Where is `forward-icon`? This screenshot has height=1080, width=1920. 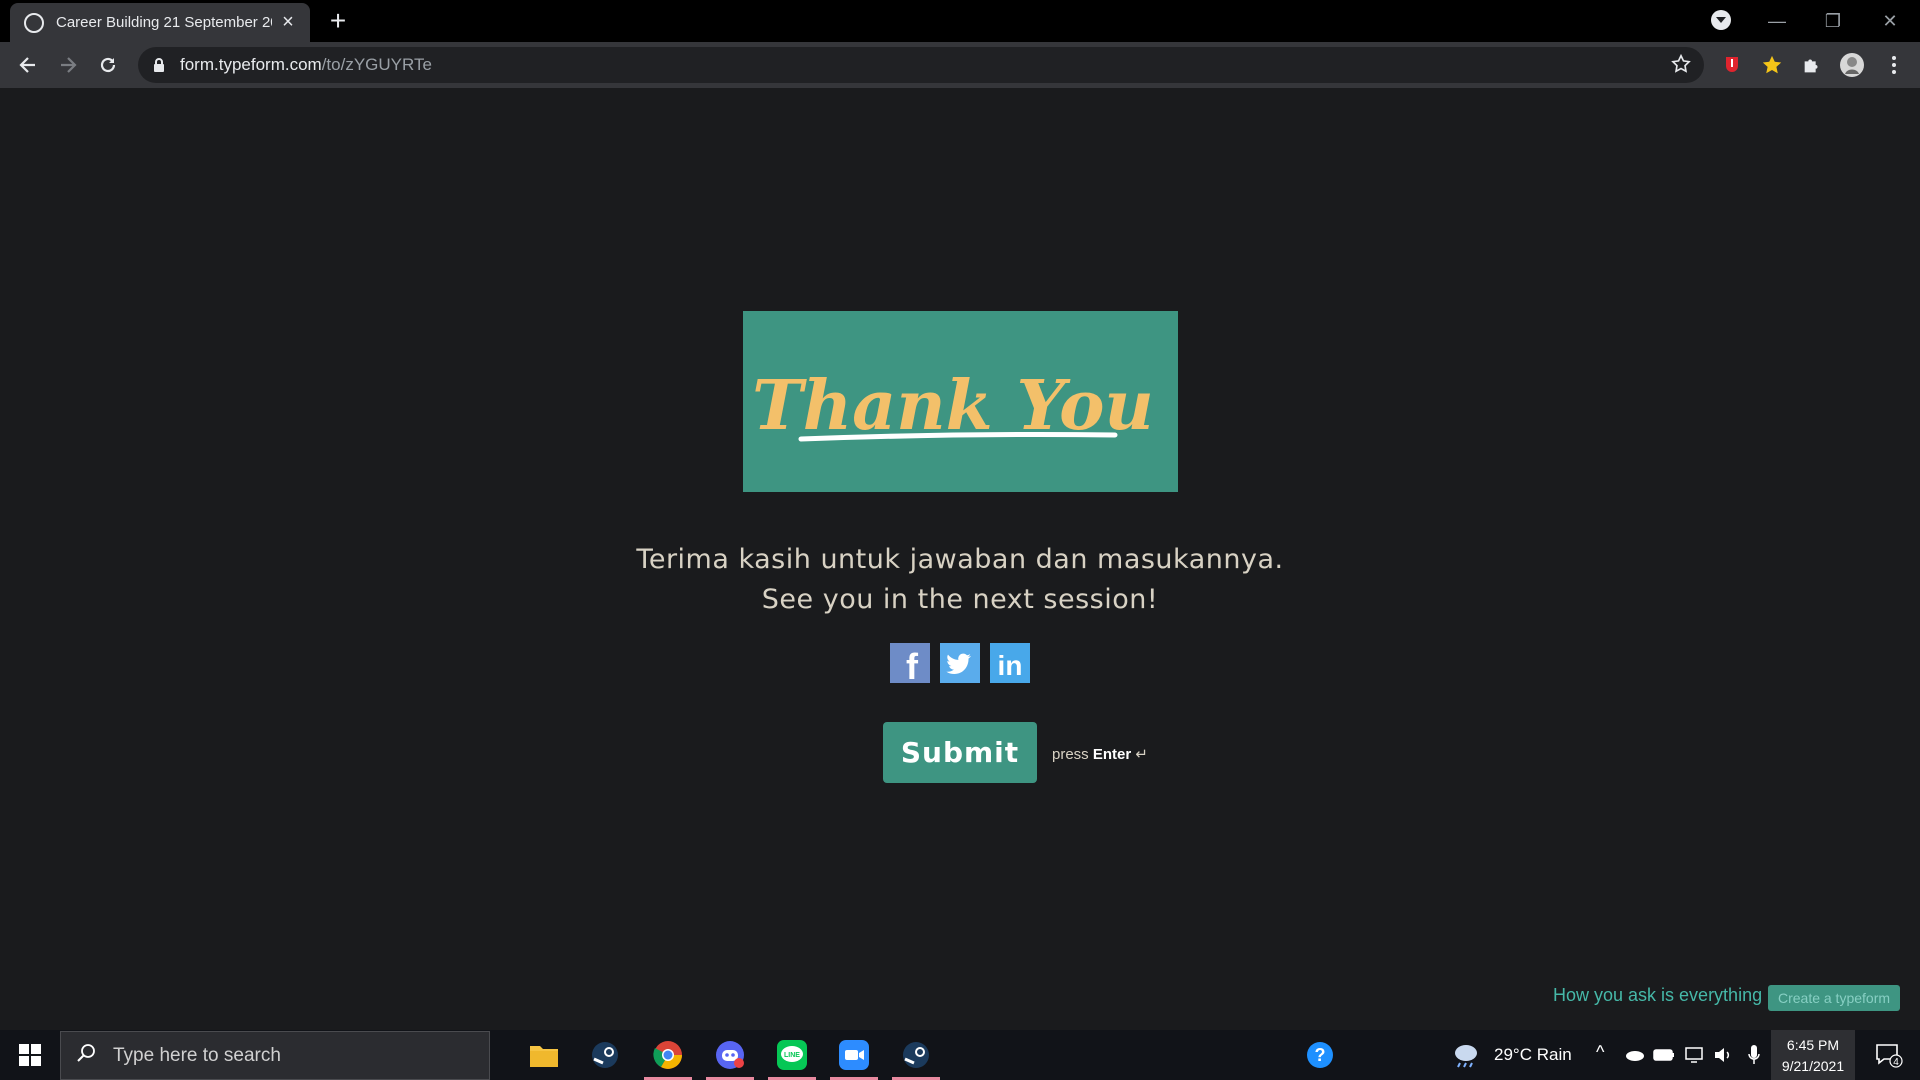
forward-icon is located at coordinates (68, 65).